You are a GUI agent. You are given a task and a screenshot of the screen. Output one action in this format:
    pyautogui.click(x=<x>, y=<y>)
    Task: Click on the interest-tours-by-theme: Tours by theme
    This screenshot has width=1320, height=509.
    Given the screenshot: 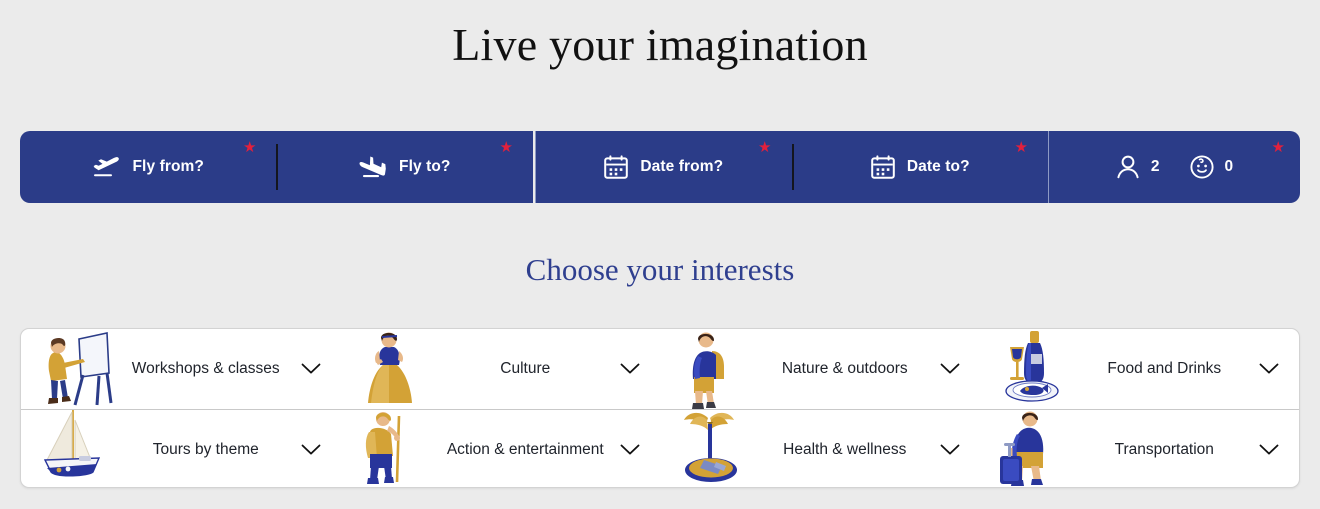 What is the action you would take?
    pyautogui.click(x=181, y=448)
    